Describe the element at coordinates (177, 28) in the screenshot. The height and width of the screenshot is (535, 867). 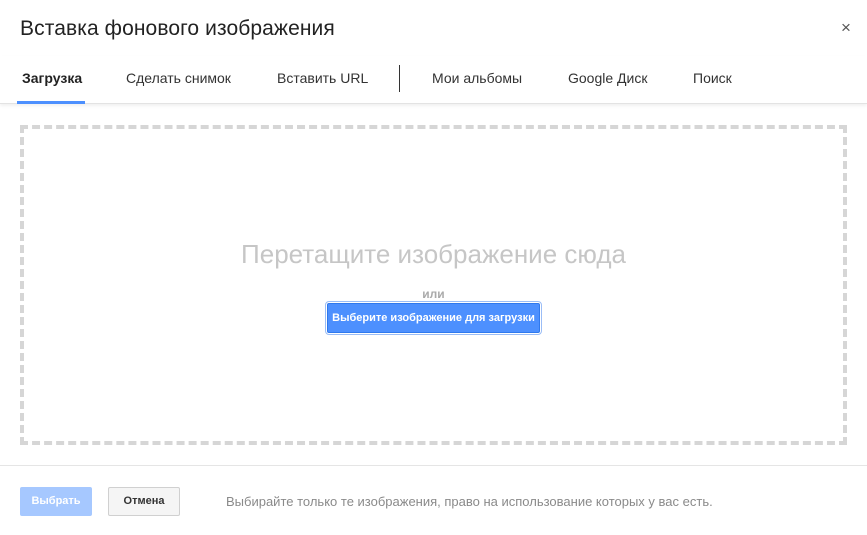
I see `dialog-title: Вставка фонового изображения` at that location.